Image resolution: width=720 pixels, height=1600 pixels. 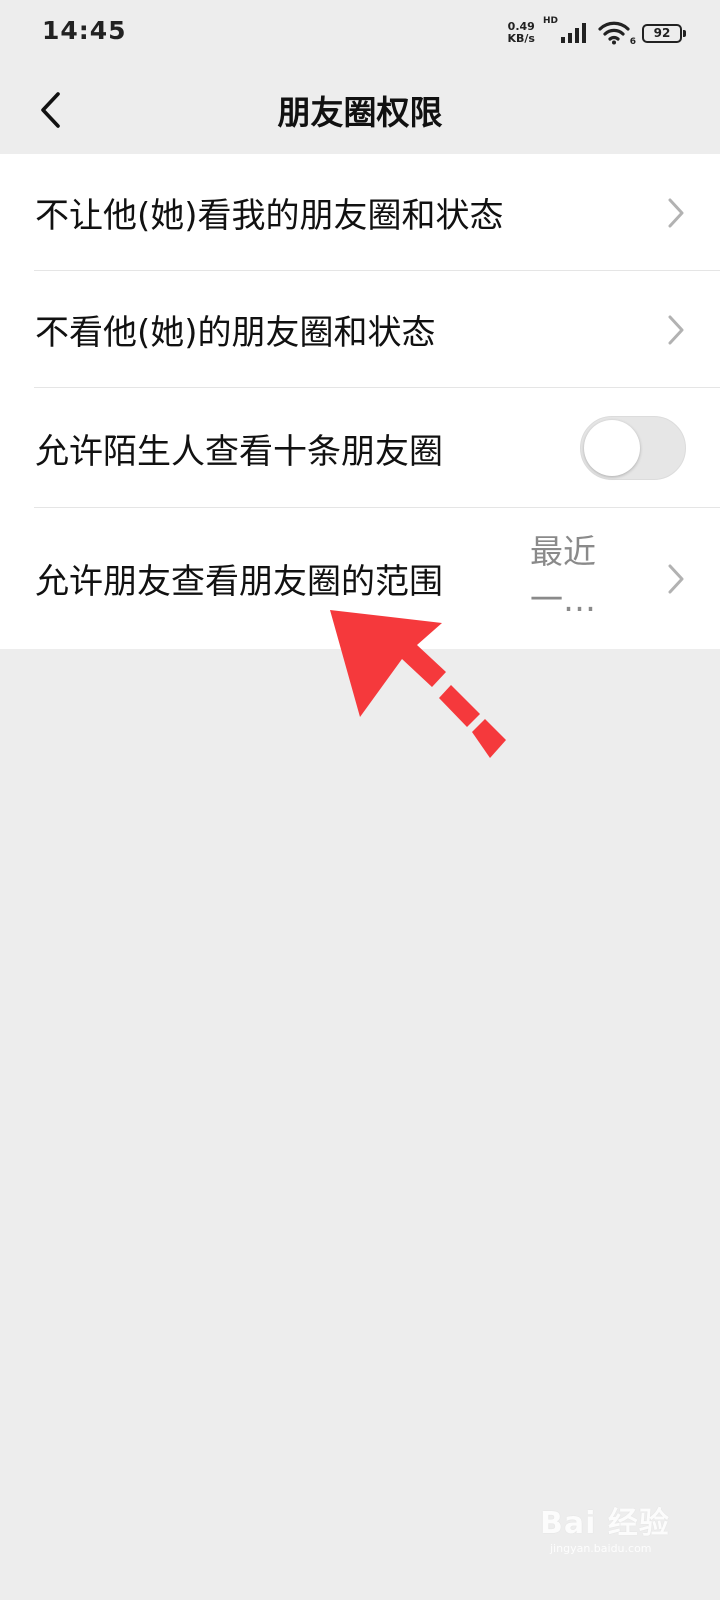 I want to click on nav-bar: 朋友圈权限, so click(x=360, y=110).